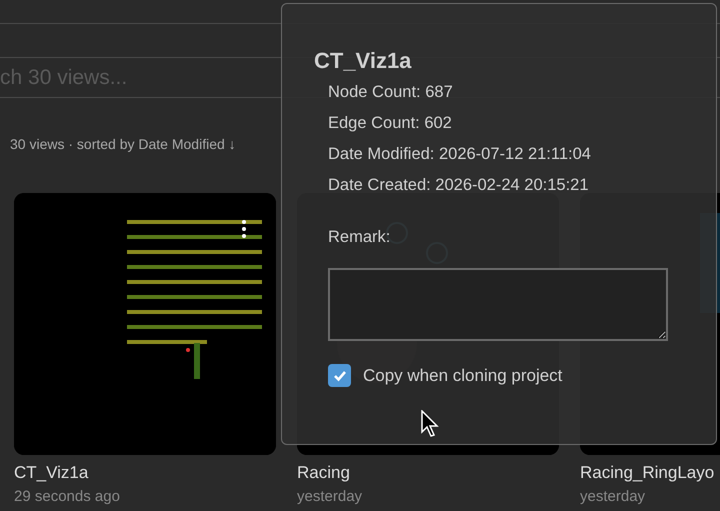 The height and width of the screenshot is (511, 720). What do you see at coordinates (390, 123) in the screenshot?
I see `detail-text: Edge Count: 602` at bounding box center [390, 123].